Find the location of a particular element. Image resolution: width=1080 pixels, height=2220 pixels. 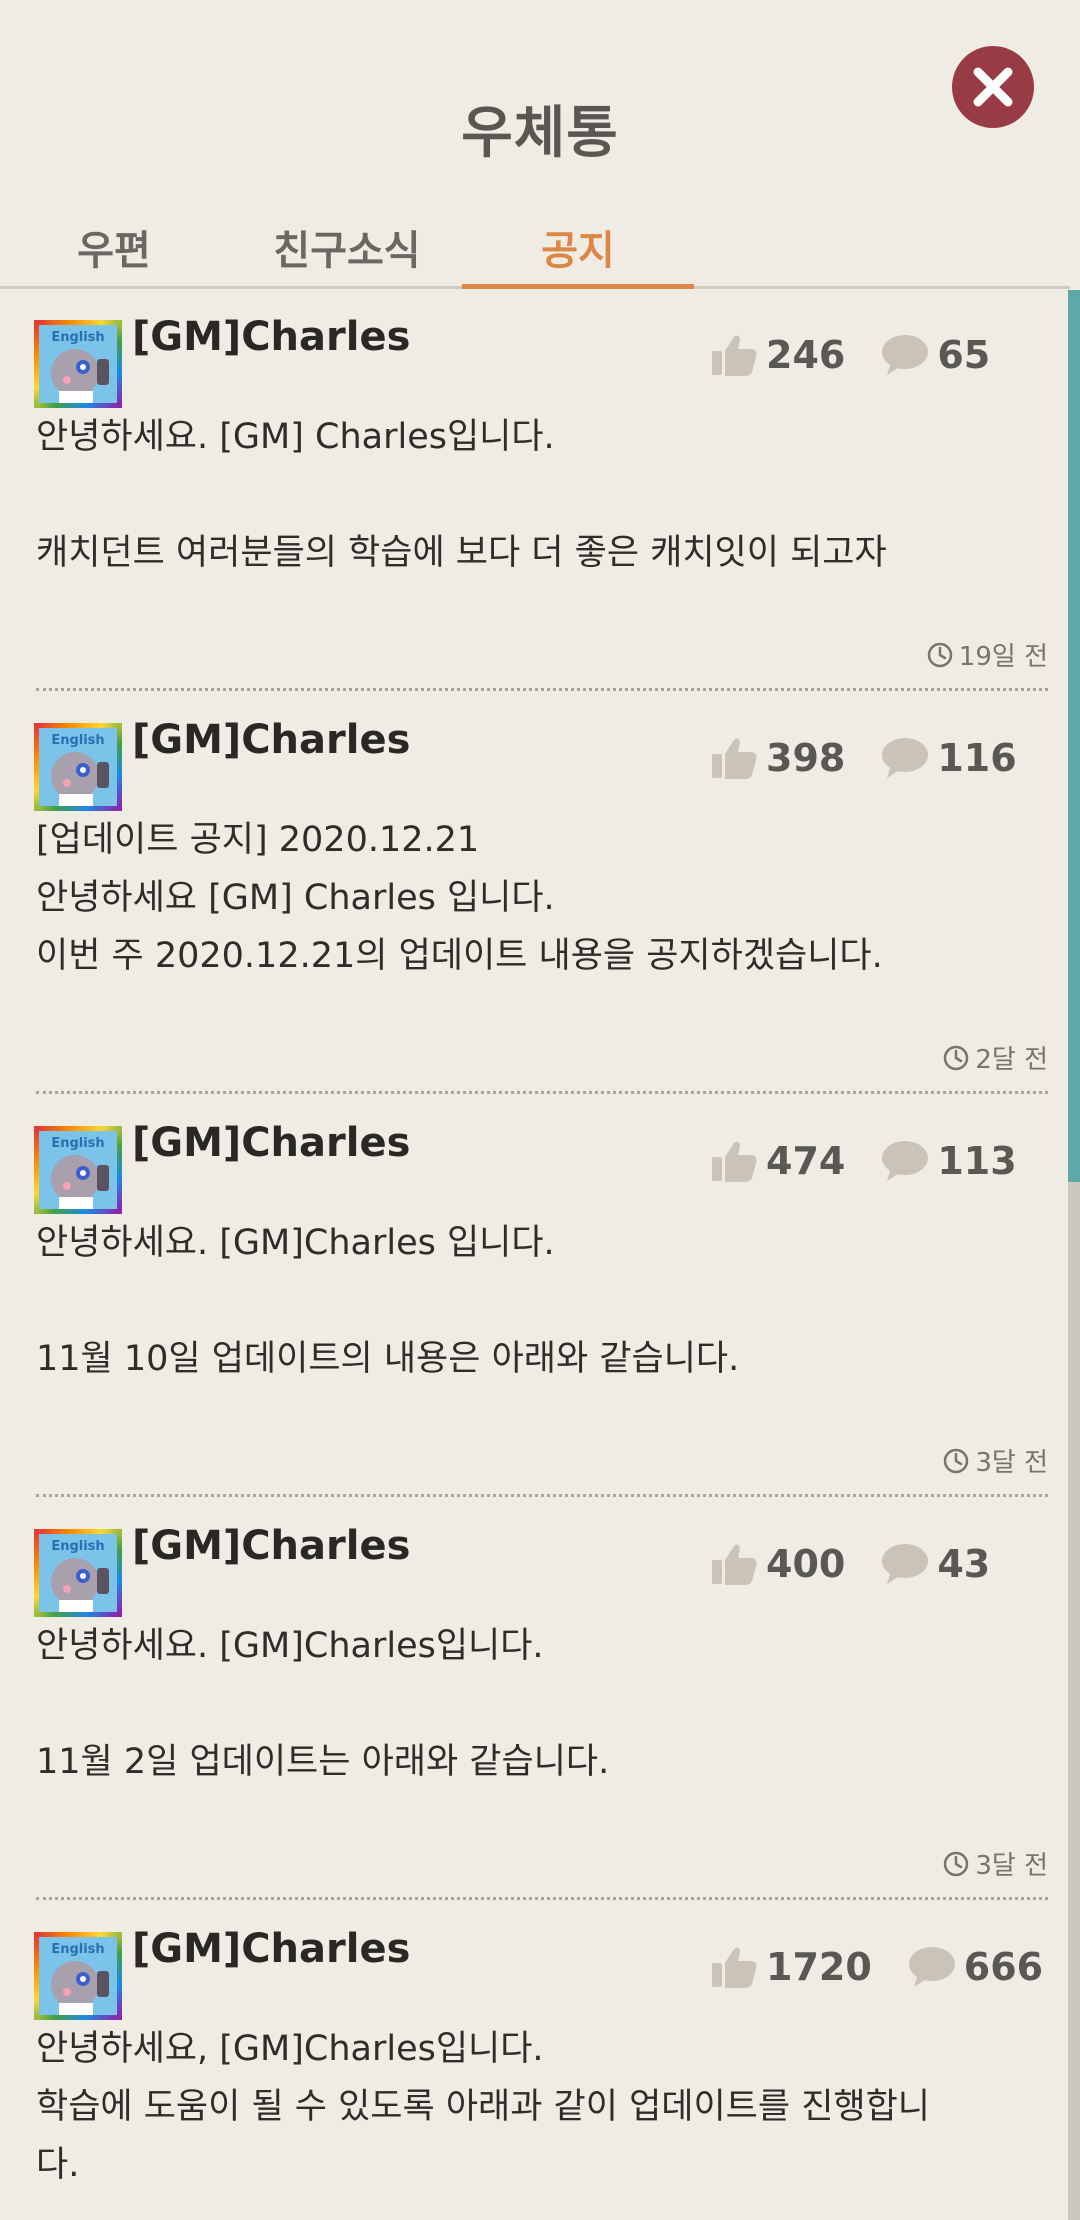

scrollbar-thumb is located at coordinates (1074, 736).